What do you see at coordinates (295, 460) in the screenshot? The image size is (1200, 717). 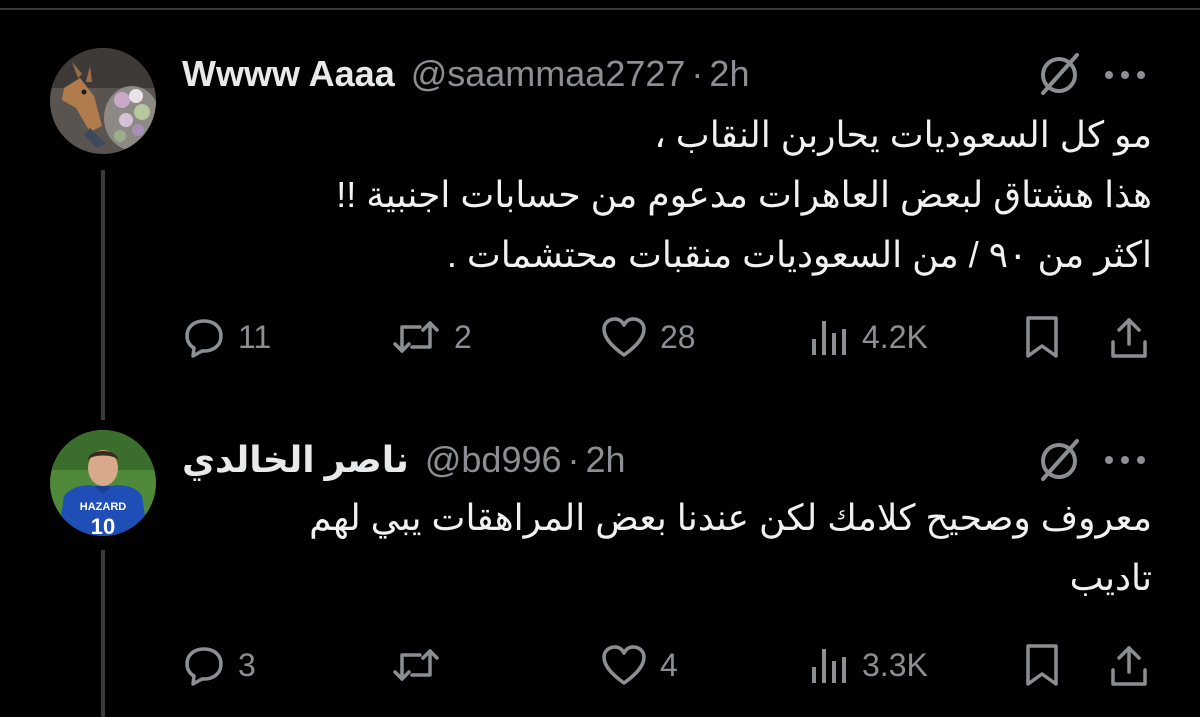 I see `display-name: ناصر الخالدي` at bounding box center [295, 460].